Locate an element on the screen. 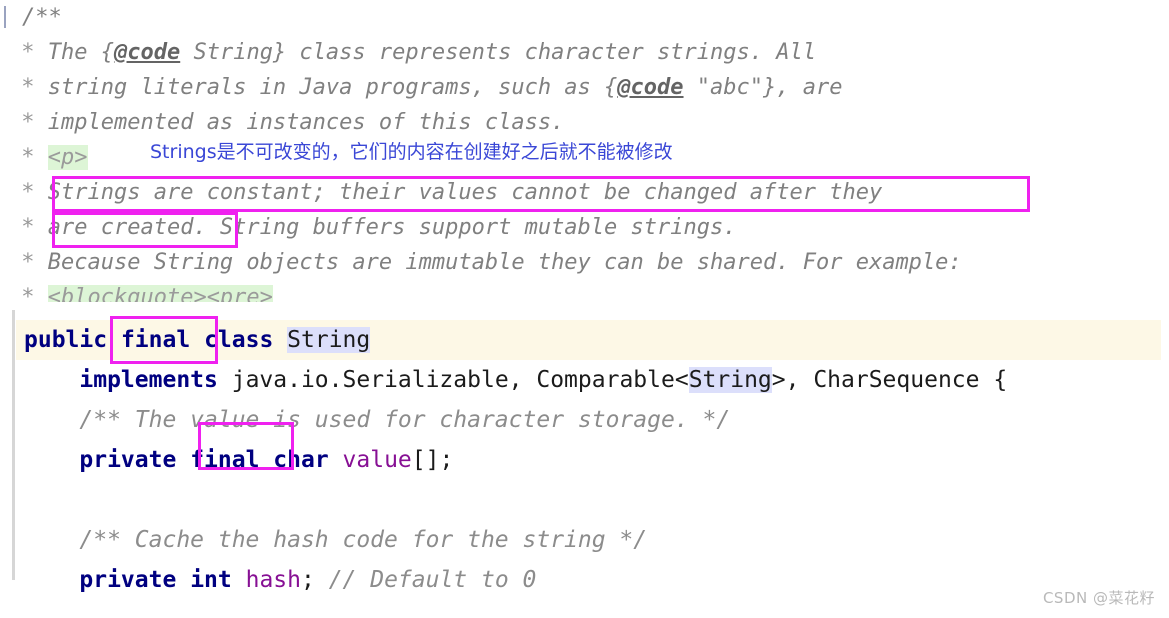 The height and width of the screenshot is (618, 1169). code-token: >, CharSequence { is located at coordinates (889, 380).